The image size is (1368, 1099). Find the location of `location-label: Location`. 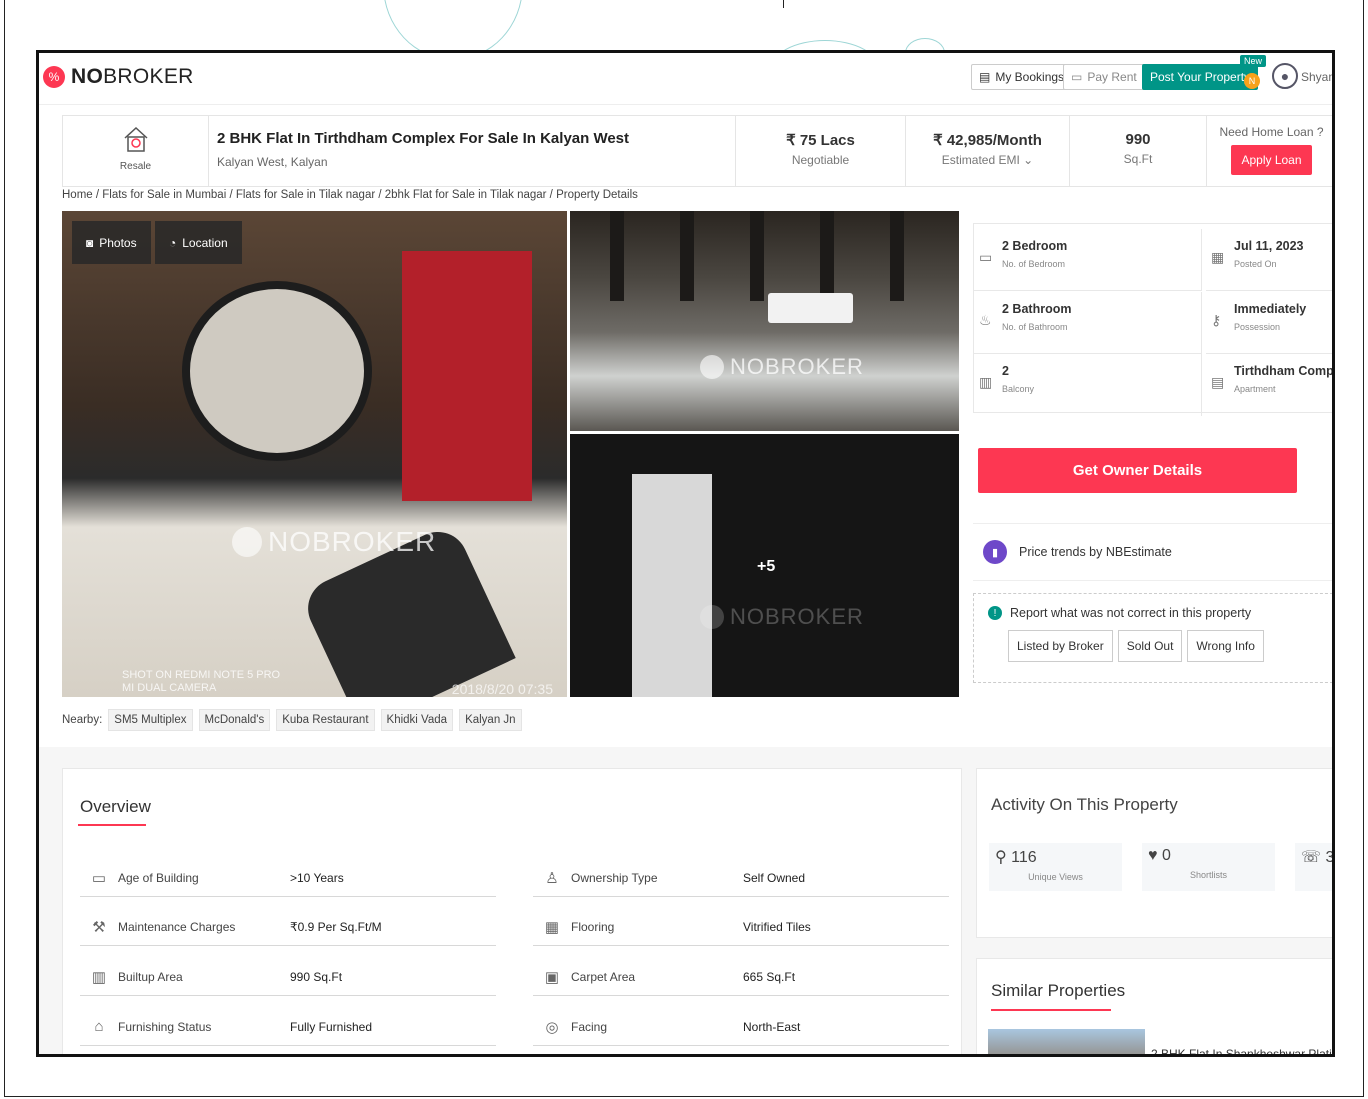

location-label: Location is located at coordinates (205, 242).